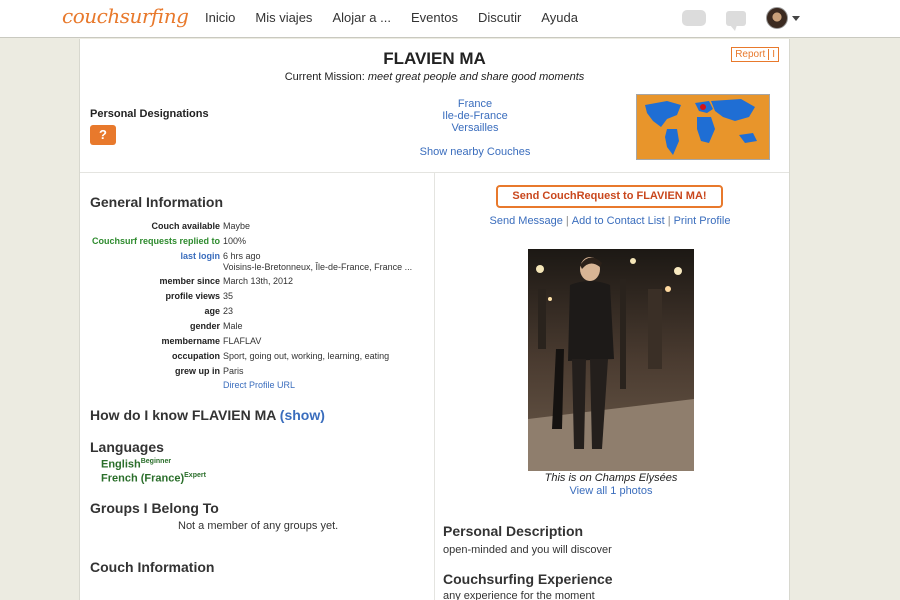  I want to click on how-do-i-know-title: How do I know FLAVIEN MA (show), so click(207, 415).